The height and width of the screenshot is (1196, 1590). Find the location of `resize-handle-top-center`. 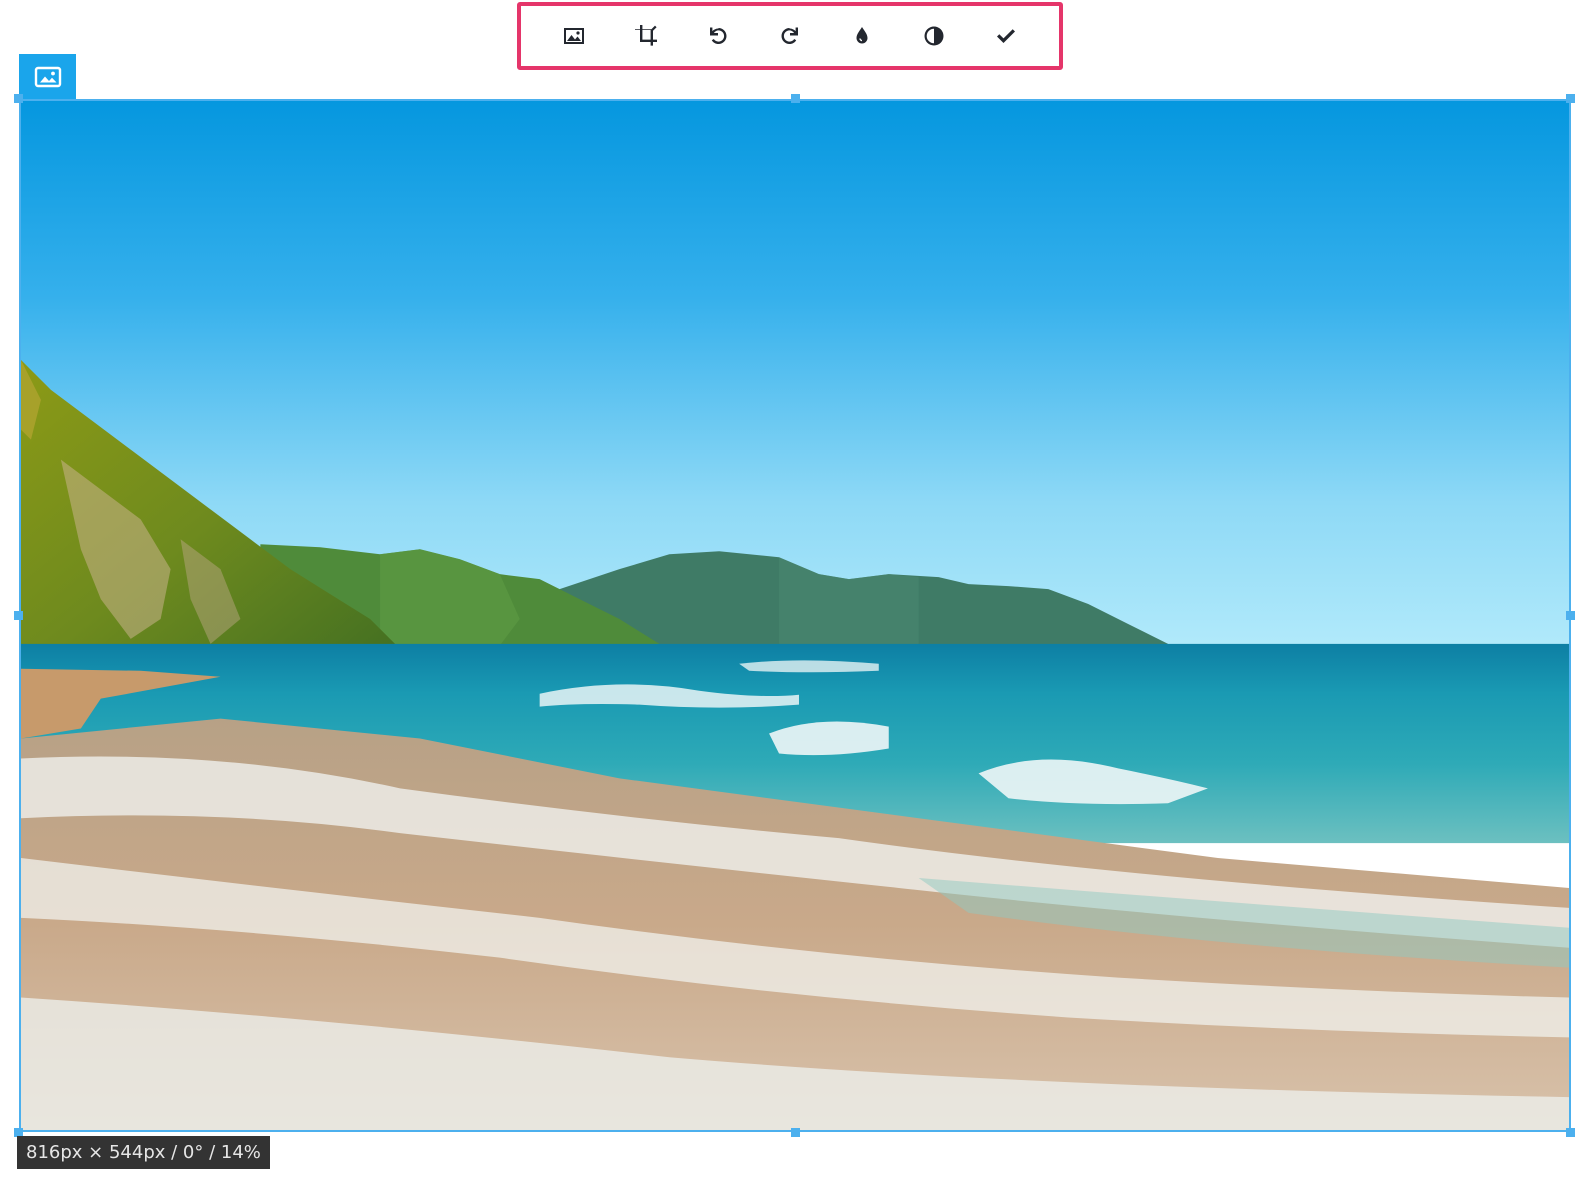

resize-handle-top-center is located at coordinates (795, 98).